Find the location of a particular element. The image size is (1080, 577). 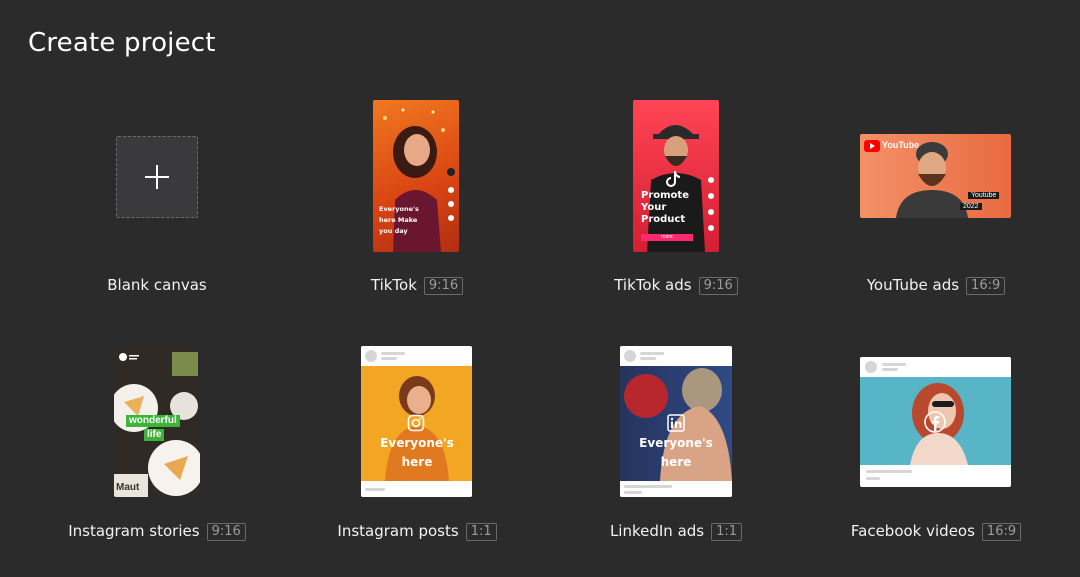

template-card-instagram-posts: Everyone's here Instagram posts 1:1 is located at coordinates (417, 447).